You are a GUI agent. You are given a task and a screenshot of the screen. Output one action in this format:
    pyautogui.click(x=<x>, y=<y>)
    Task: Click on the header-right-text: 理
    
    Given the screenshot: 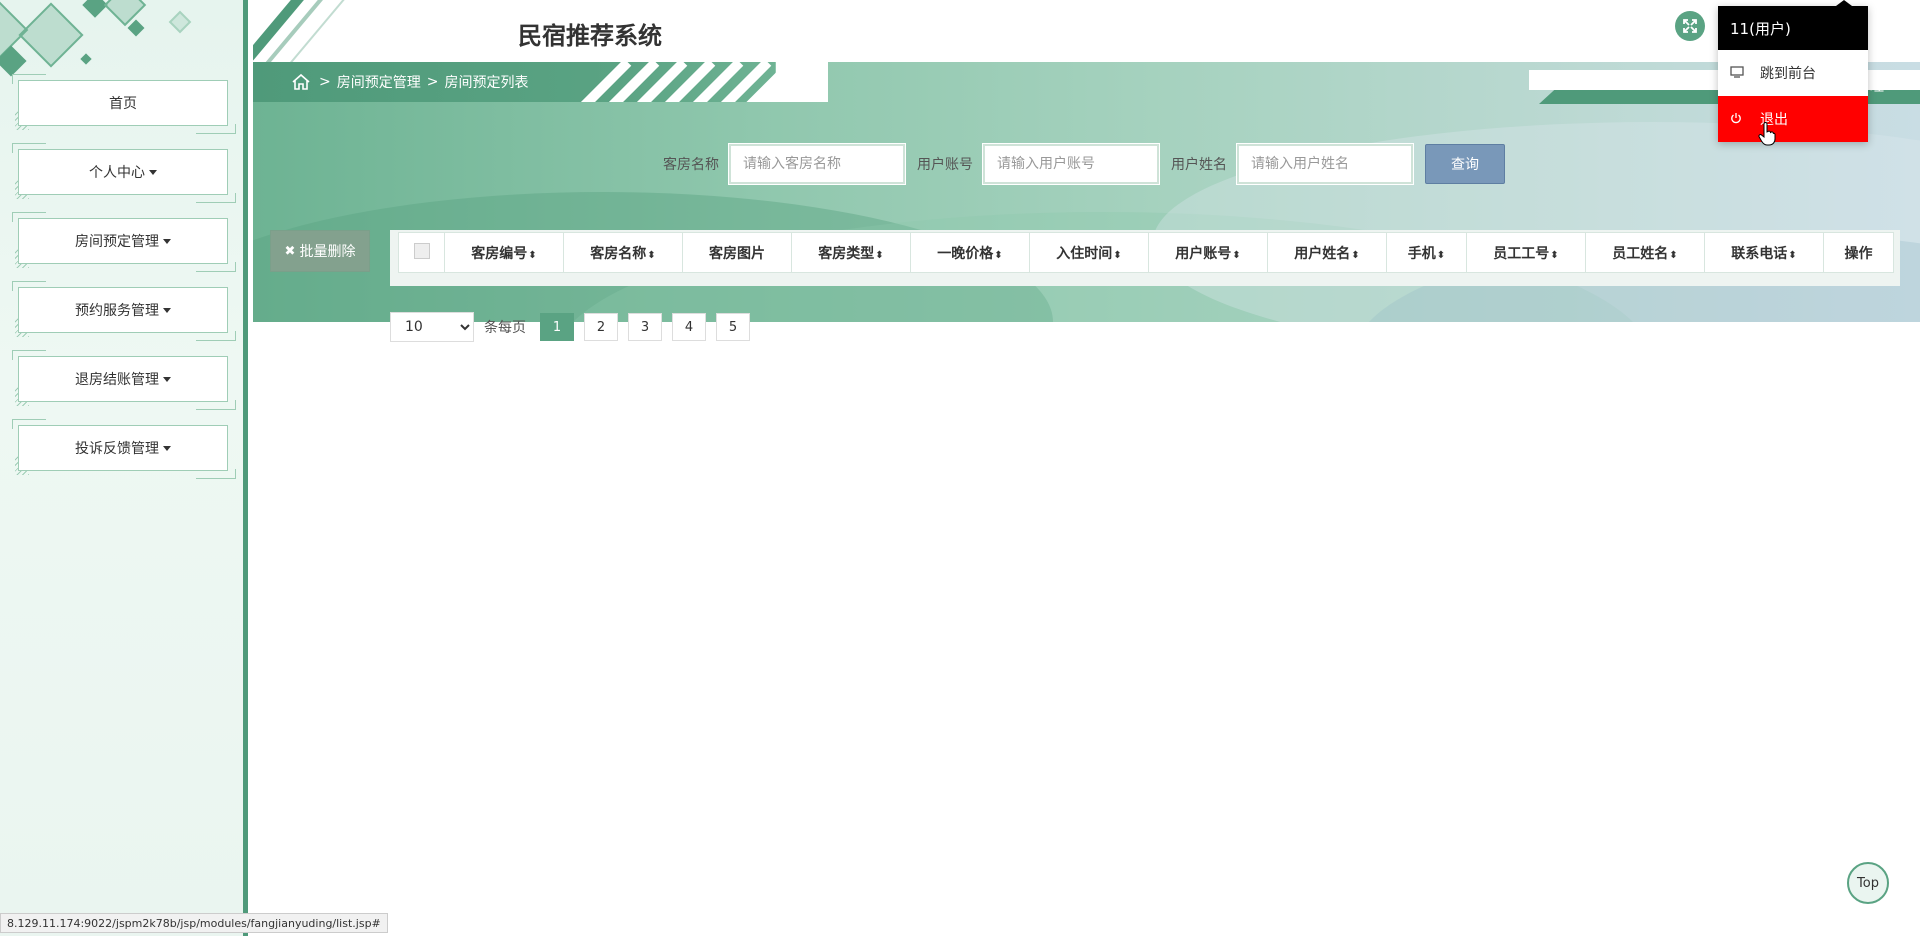 What is the action you would take?
    pyautogui.click(x=1877, y=87)
    